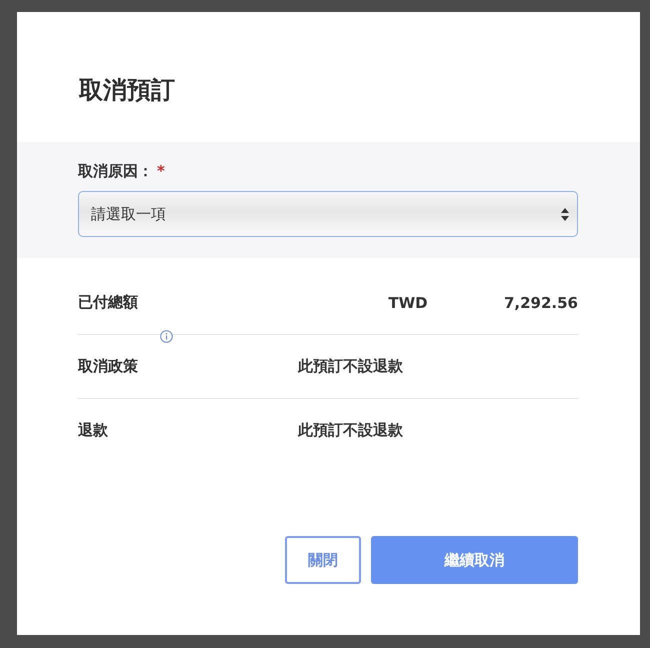 The height and width of the screenshot is (648, 650). I want to click on select-arrows-icon, so click(565, 214).